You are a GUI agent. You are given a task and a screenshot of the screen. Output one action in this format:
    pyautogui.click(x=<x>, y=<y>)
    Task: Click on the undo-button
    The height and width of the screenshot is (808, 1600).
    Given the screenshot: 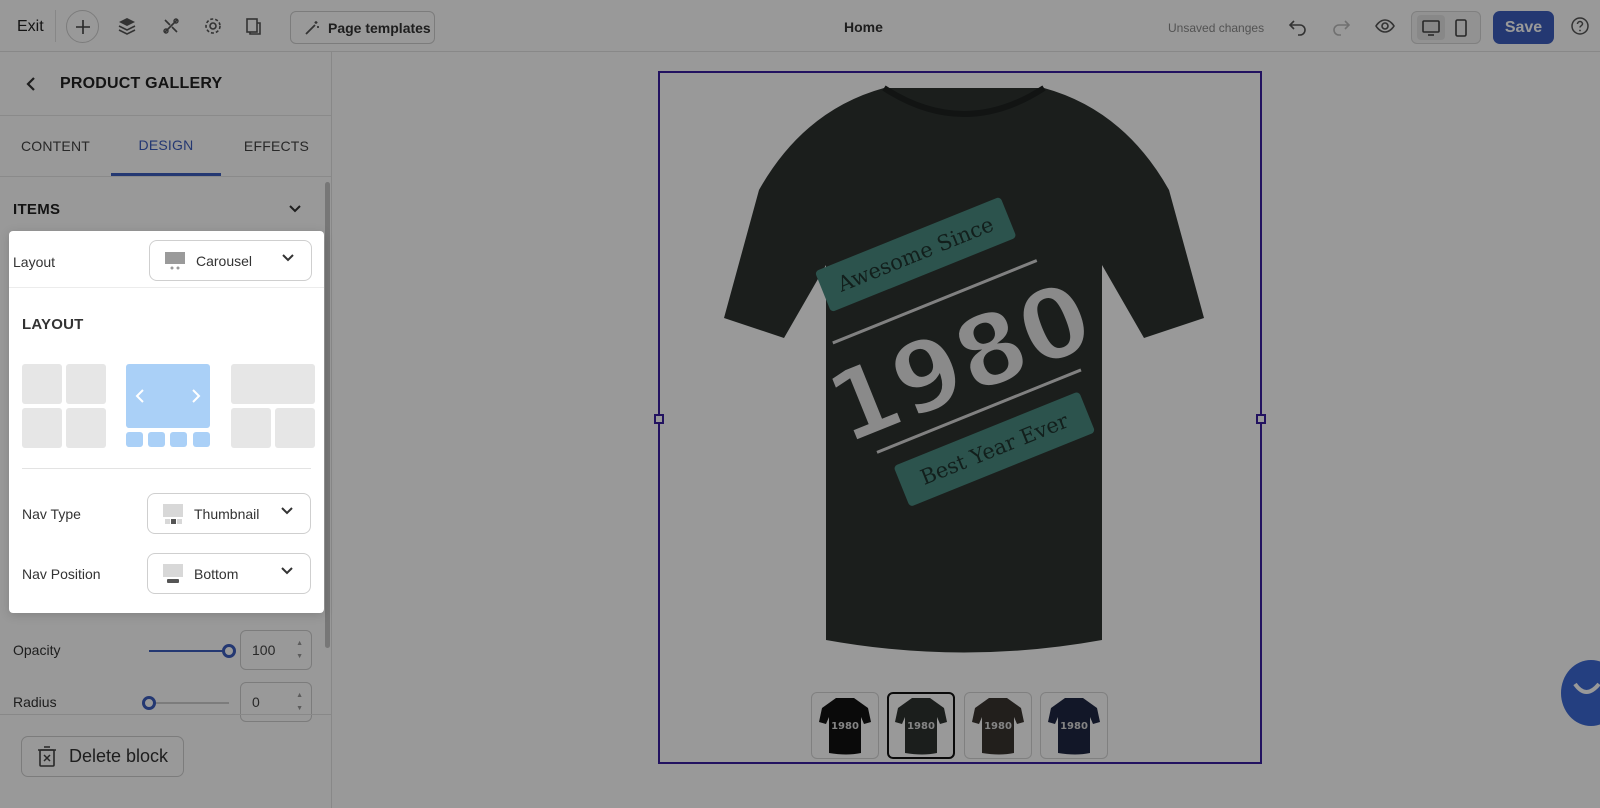 What is the action you would take?
    pyautogui.click(x=1298, y=26)
    